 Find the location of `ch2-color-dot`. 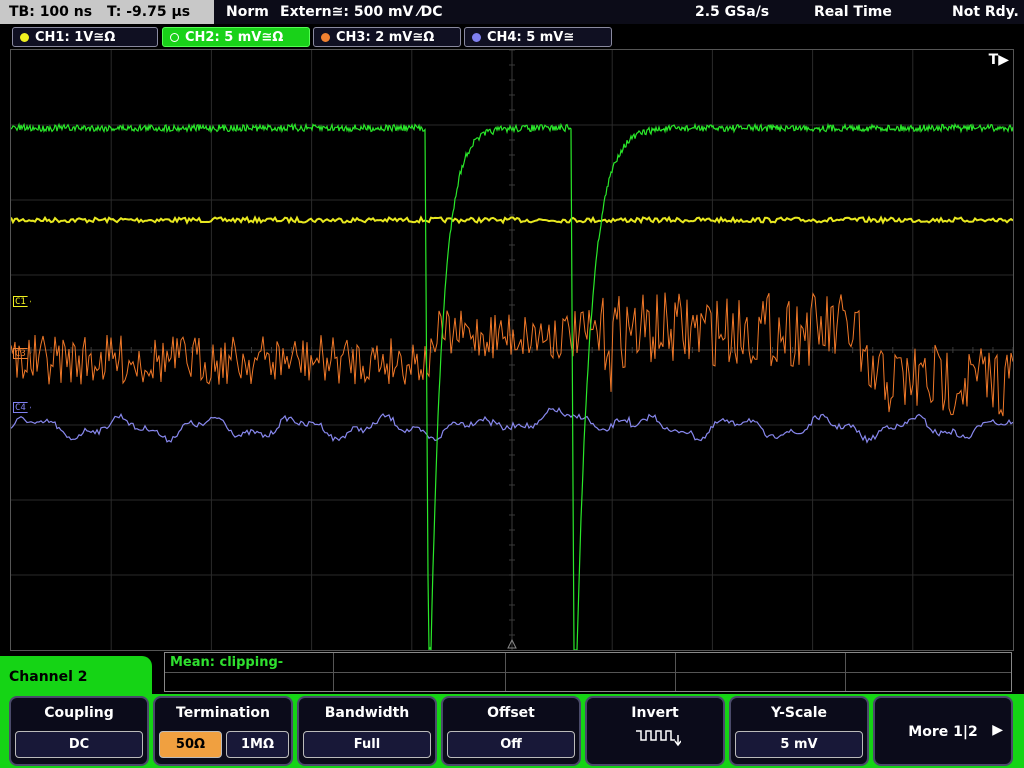

ch2-color-dot is located at coordinates (174, 37).